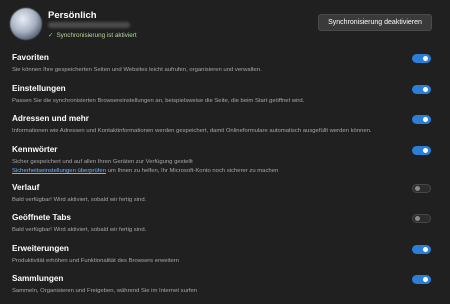  I want to click on favorites-toggle, so click(421, 58).